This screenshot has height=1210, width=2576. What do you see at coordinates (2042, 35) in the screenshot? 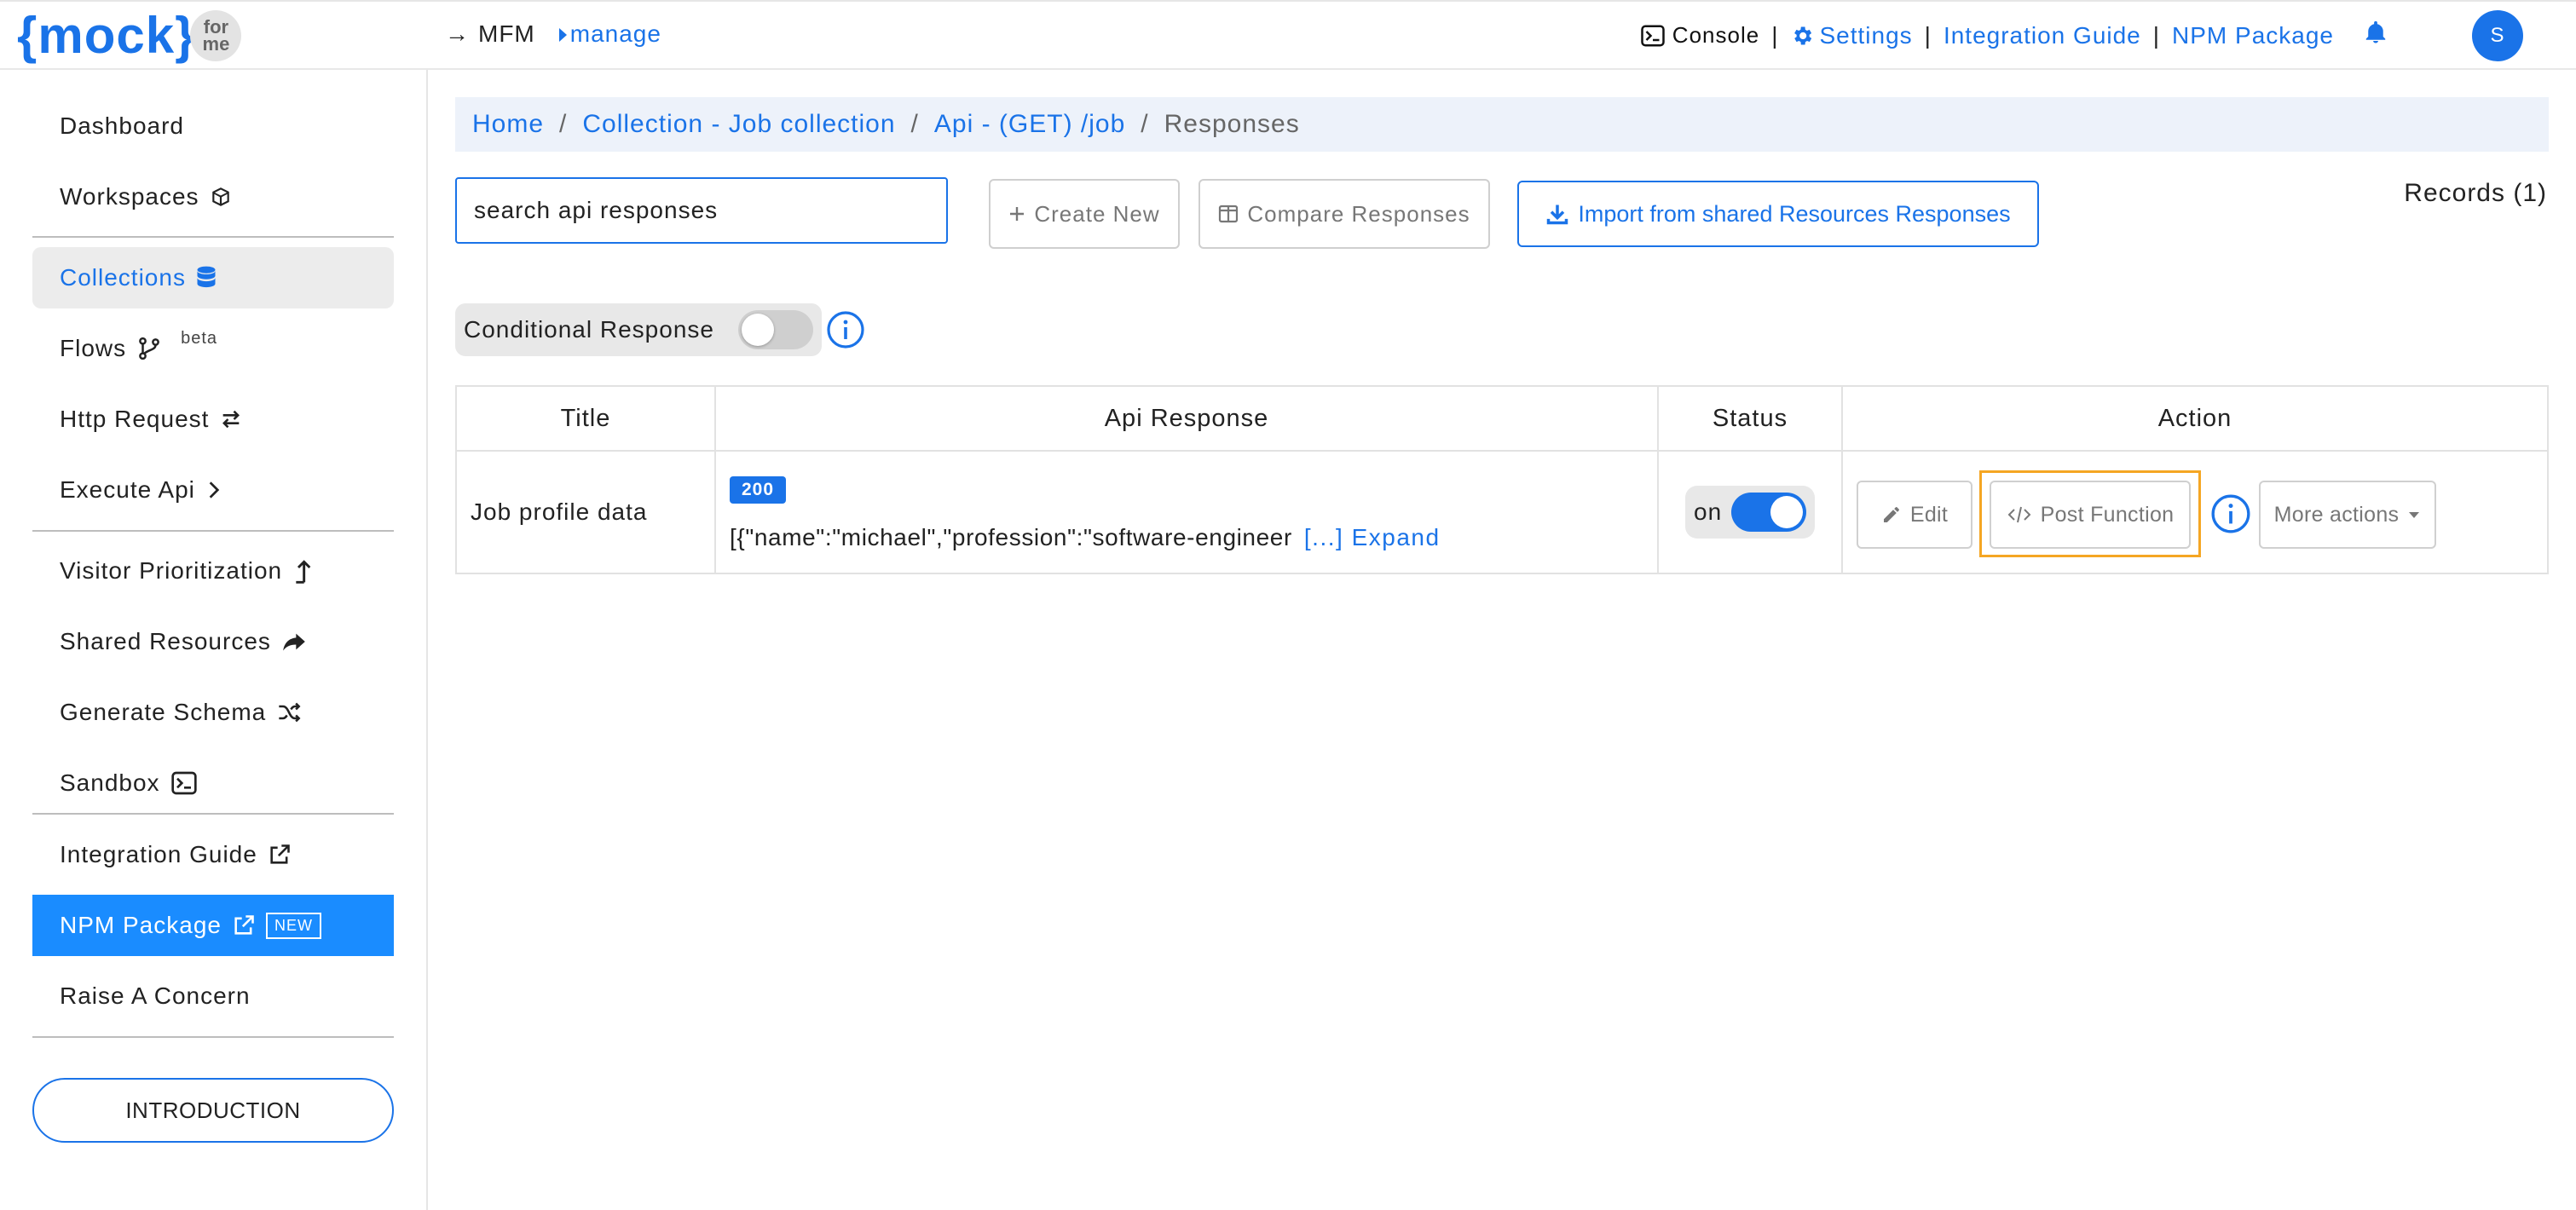
I see `integration-guide-link: Integration Guide` at bounding box center [2042, 35].